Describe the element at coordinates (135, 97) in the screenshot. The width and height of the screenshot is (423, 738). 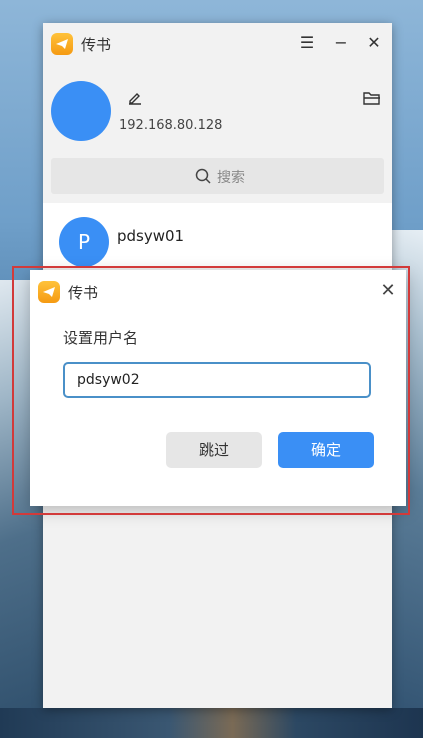
I see `edit-icon` at that location.